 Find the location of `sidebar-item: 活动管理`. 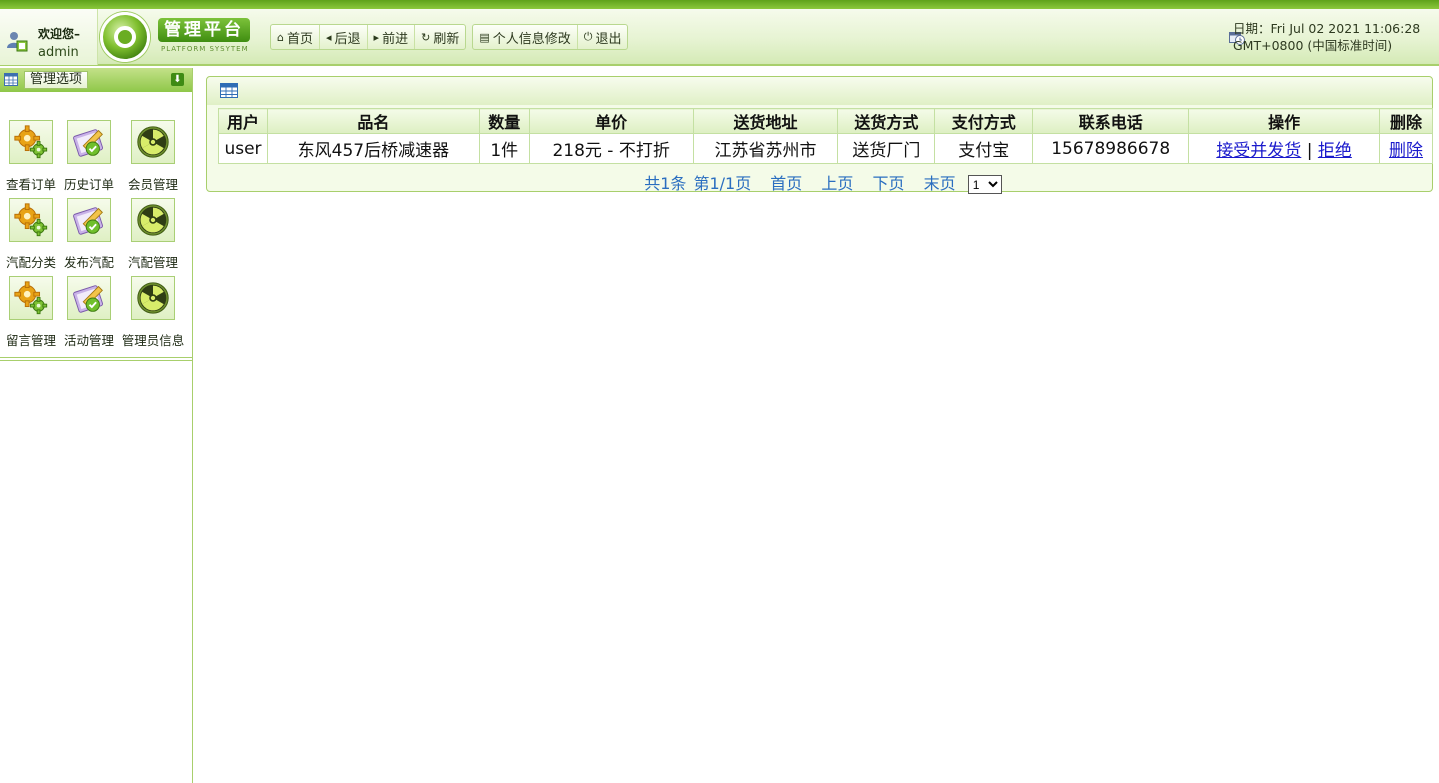

sidebar-item: 活动管理 is located at coordinates (89, 312).